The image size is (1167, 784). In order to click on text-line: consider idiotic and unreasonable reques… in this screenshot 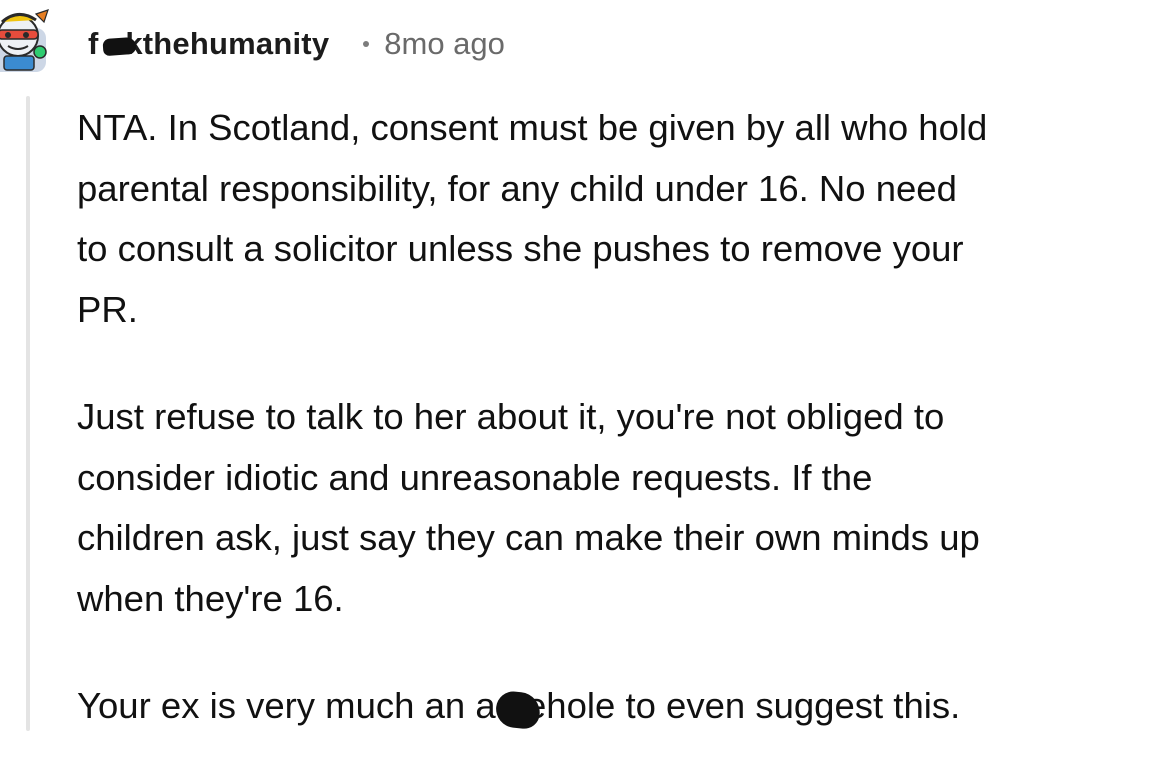, I will do `click(475, 477)`.